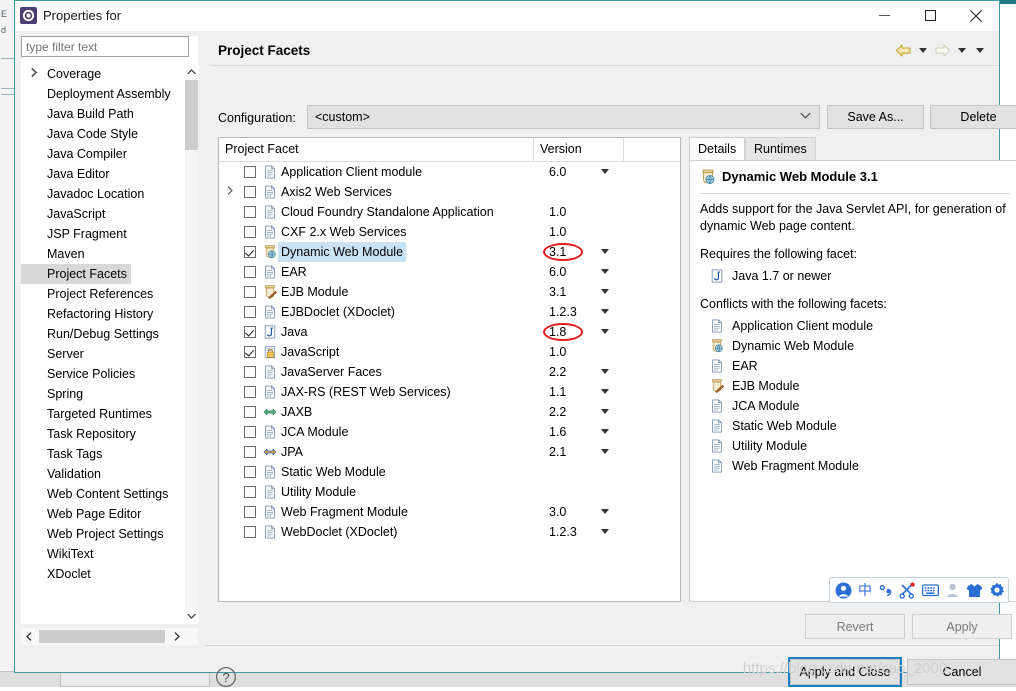 The height and width of the screenshot is (691, 1016). I want to click on chinese-mode-icon: 中, so click(865, 590).